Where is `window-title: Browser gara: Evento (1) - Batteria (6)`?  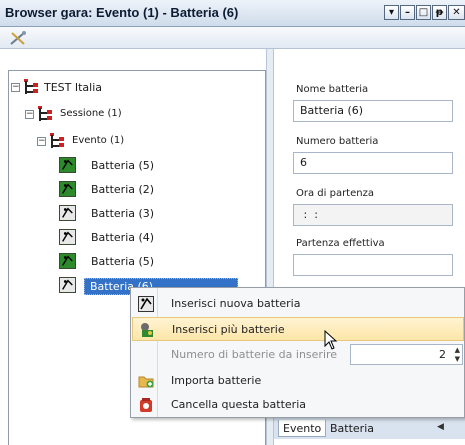 window-title: Browser gara: Evento (1) - Batteria (6) is located at coordinates (122, 12).